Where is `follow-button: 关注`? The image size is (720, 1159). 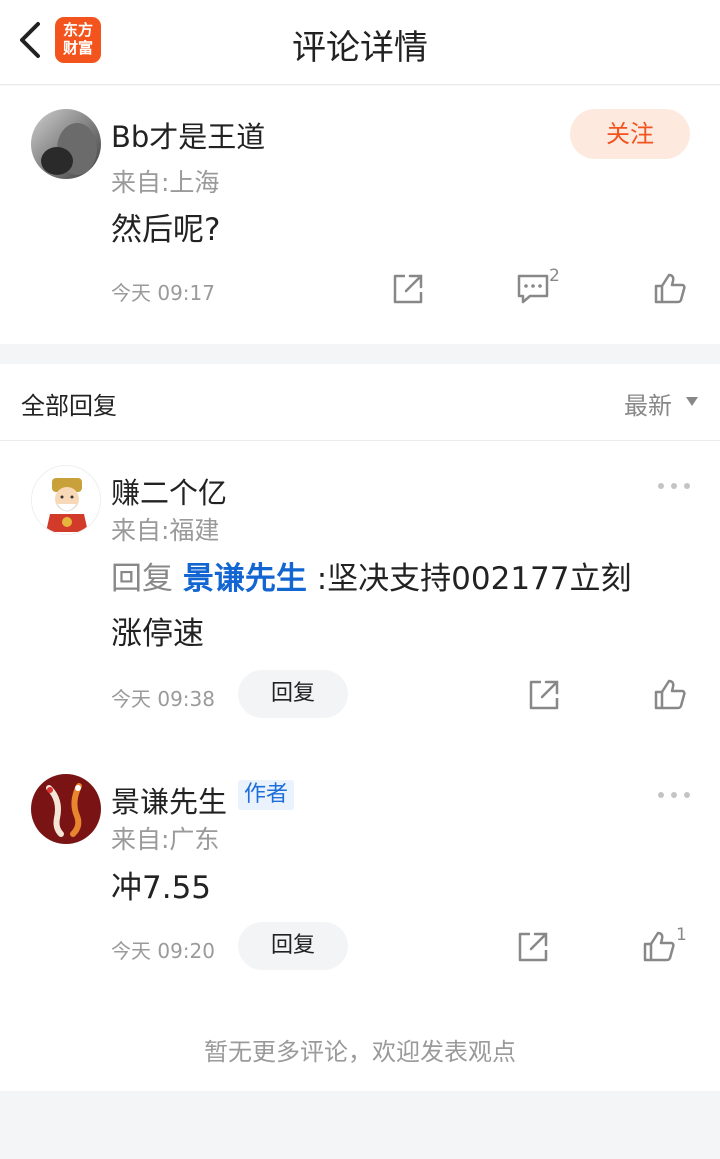
follow-button: 关注 is located at coordinates (630, 134).